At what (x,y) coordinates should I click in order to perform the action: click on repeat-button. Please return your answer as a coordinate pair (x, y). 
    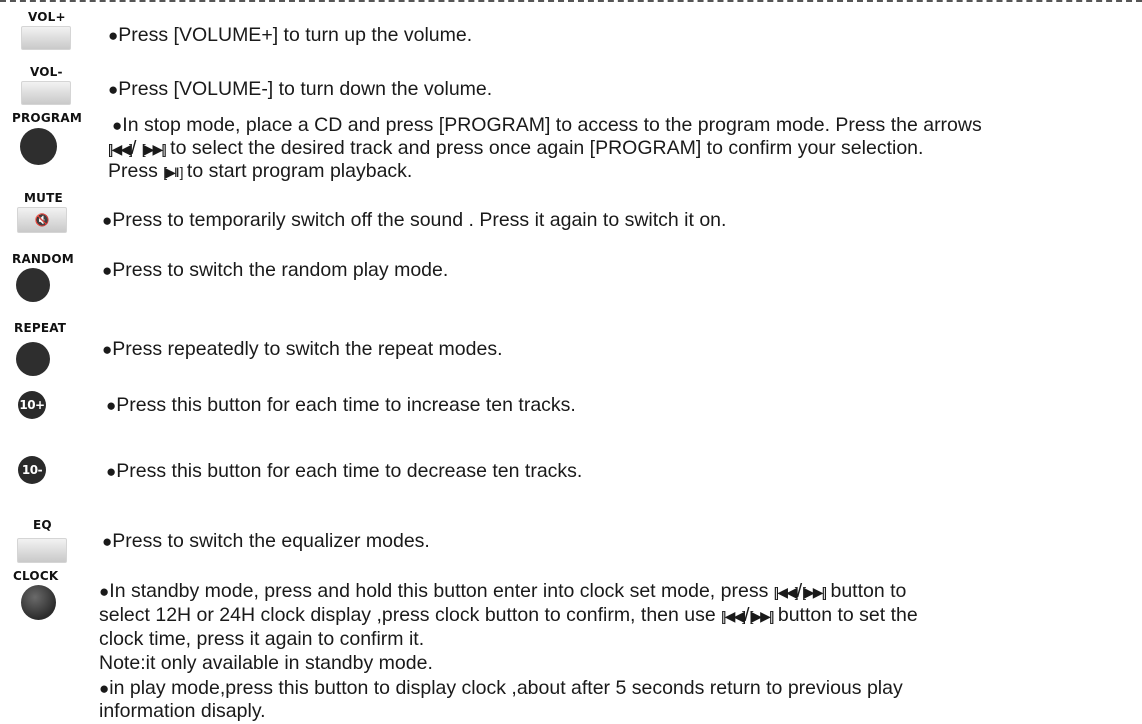
    Looking at the image, I should click on (33, 359).